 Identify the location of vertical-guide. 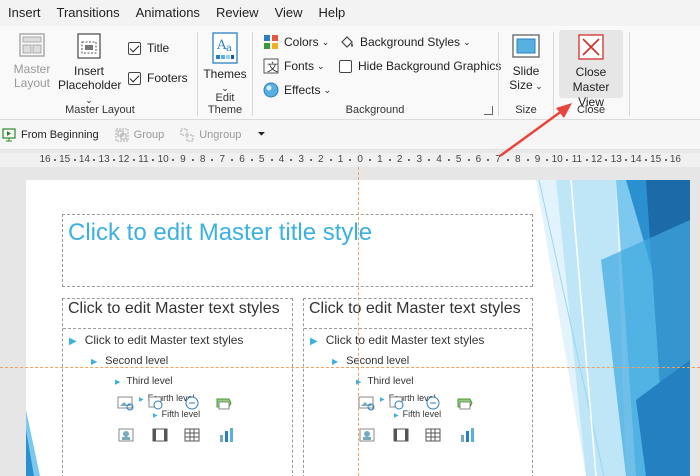
(358, 321).